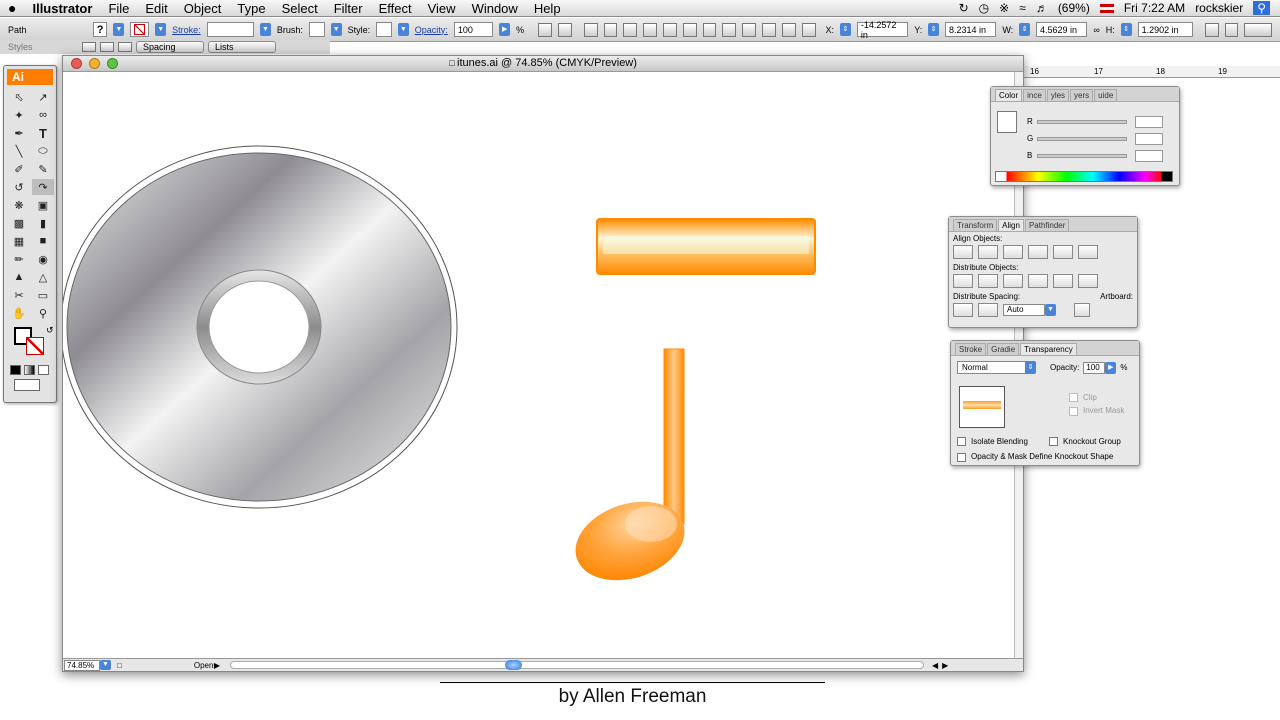  Describe the element at coordinates (43, 295) in the screenshot. I see `eraser-tool-icon: ▭` at that location.